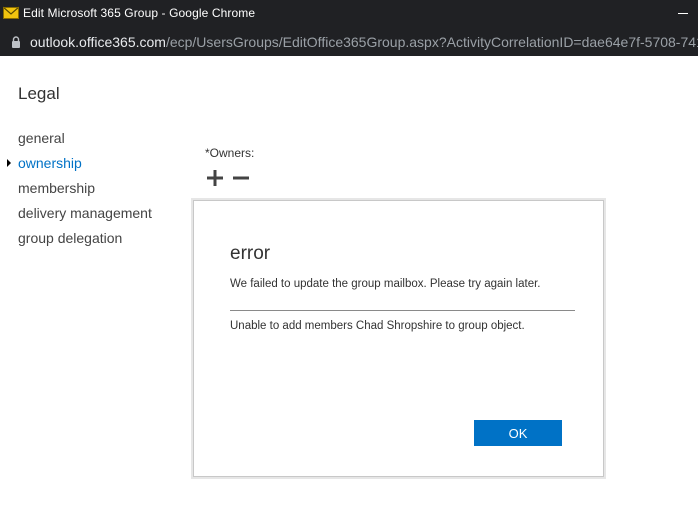  I want to click on nav-item-label: delivery management, so click(85, 213).